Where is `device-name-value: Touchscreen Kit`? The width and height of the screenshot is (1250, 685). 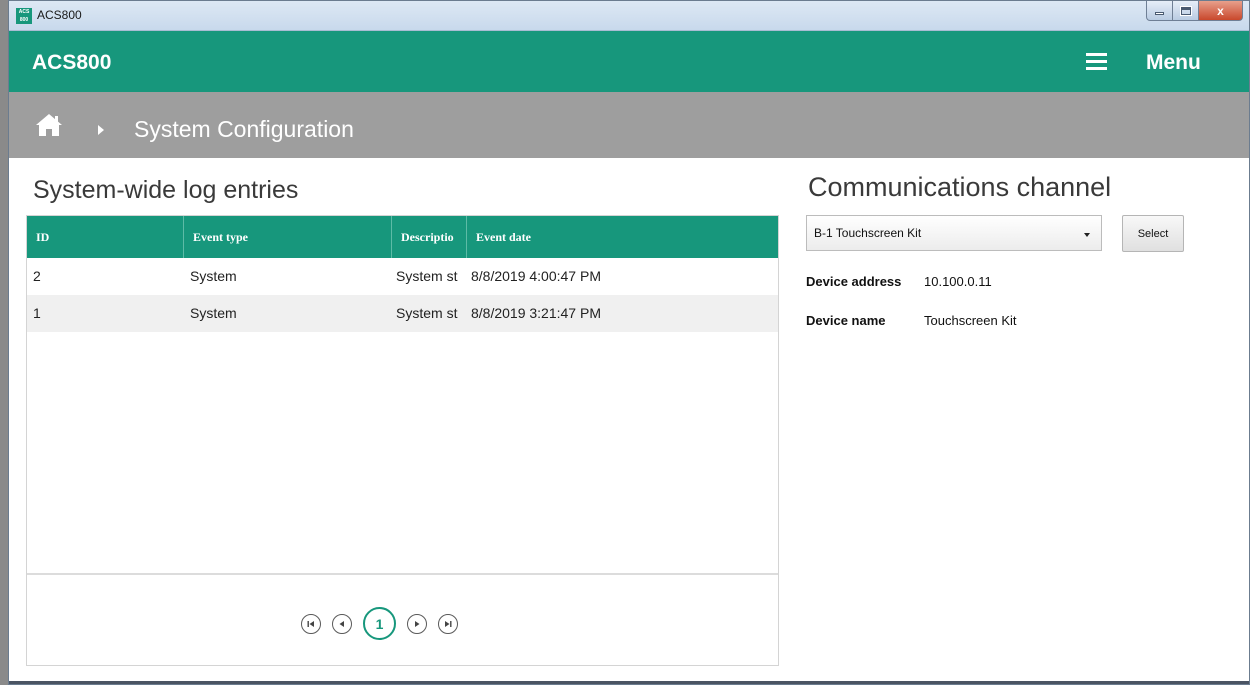 device-name-value: Touchscreen Kit is located at coordinates (970, 320).